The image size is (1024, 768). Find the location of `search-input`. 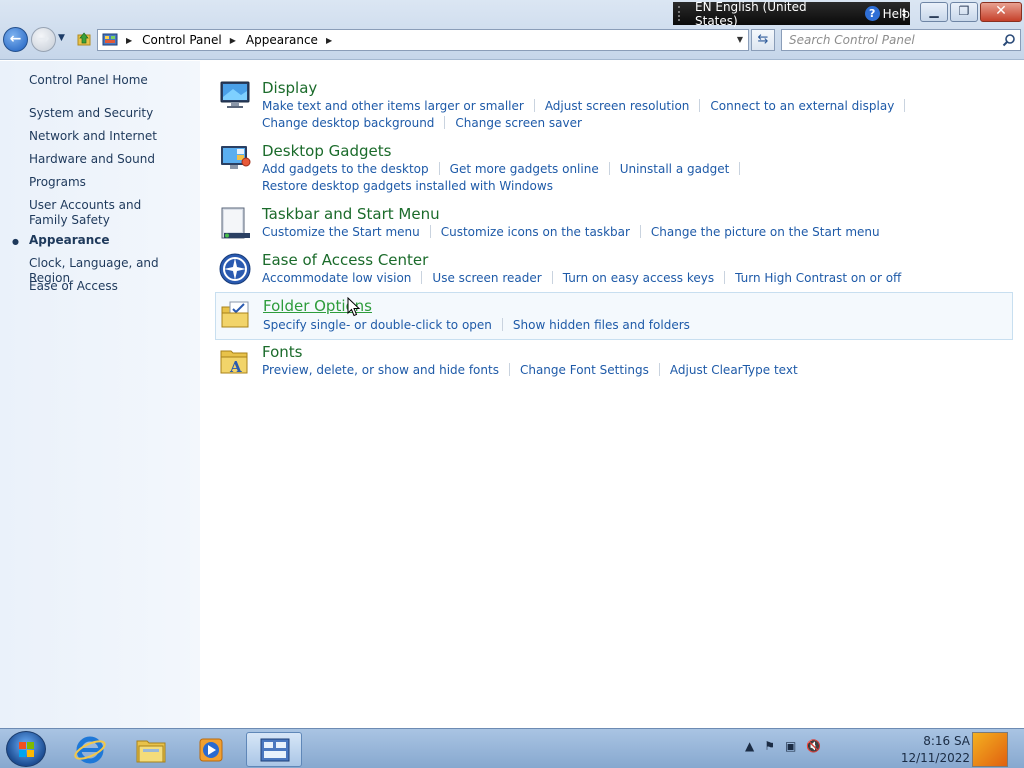

search-input is located at coordinates (887, 40).